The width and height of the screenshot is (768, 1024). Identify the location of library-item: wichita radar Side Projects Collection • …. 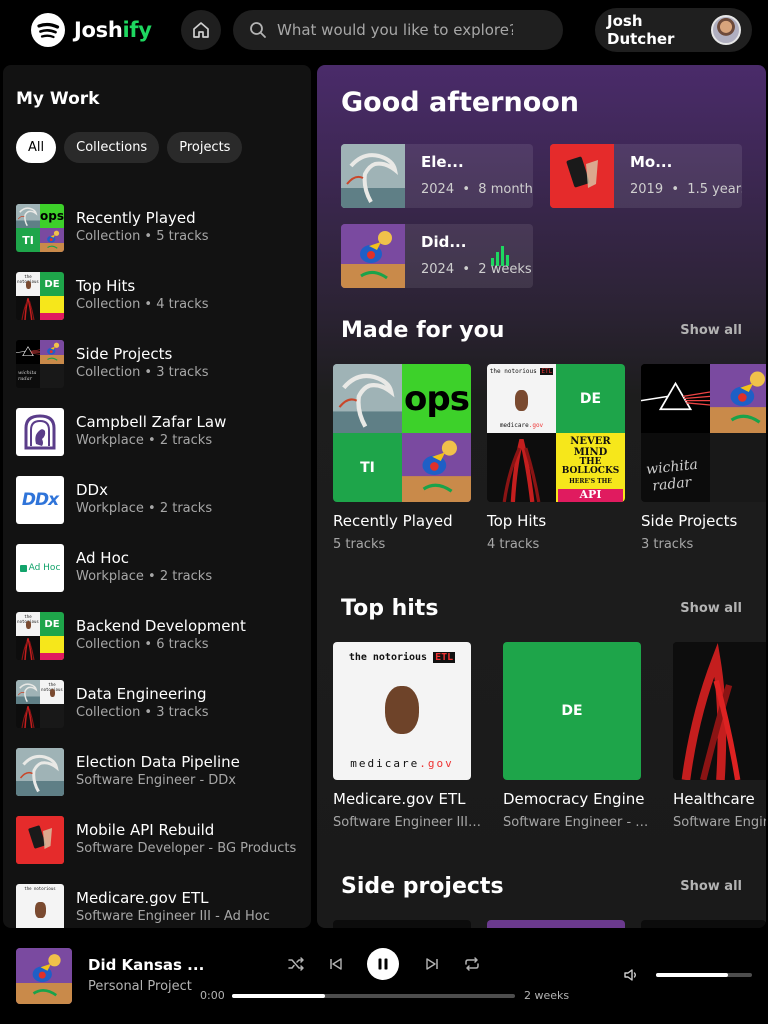
(161, 374).